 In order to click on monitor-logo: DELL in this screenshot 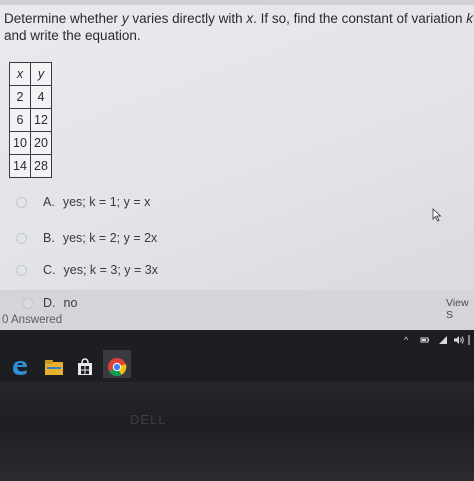, I will do `click(148, 419)`.